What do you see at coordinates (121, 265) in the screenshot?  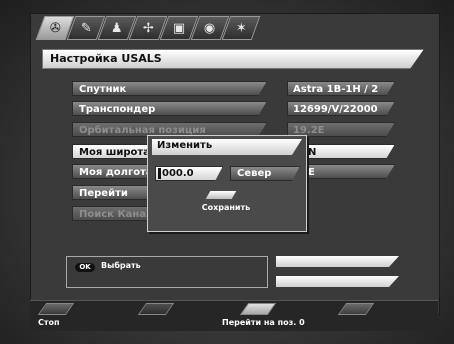 I see `ok-hint-label: Выбрать` at bounding box center [121, 265].